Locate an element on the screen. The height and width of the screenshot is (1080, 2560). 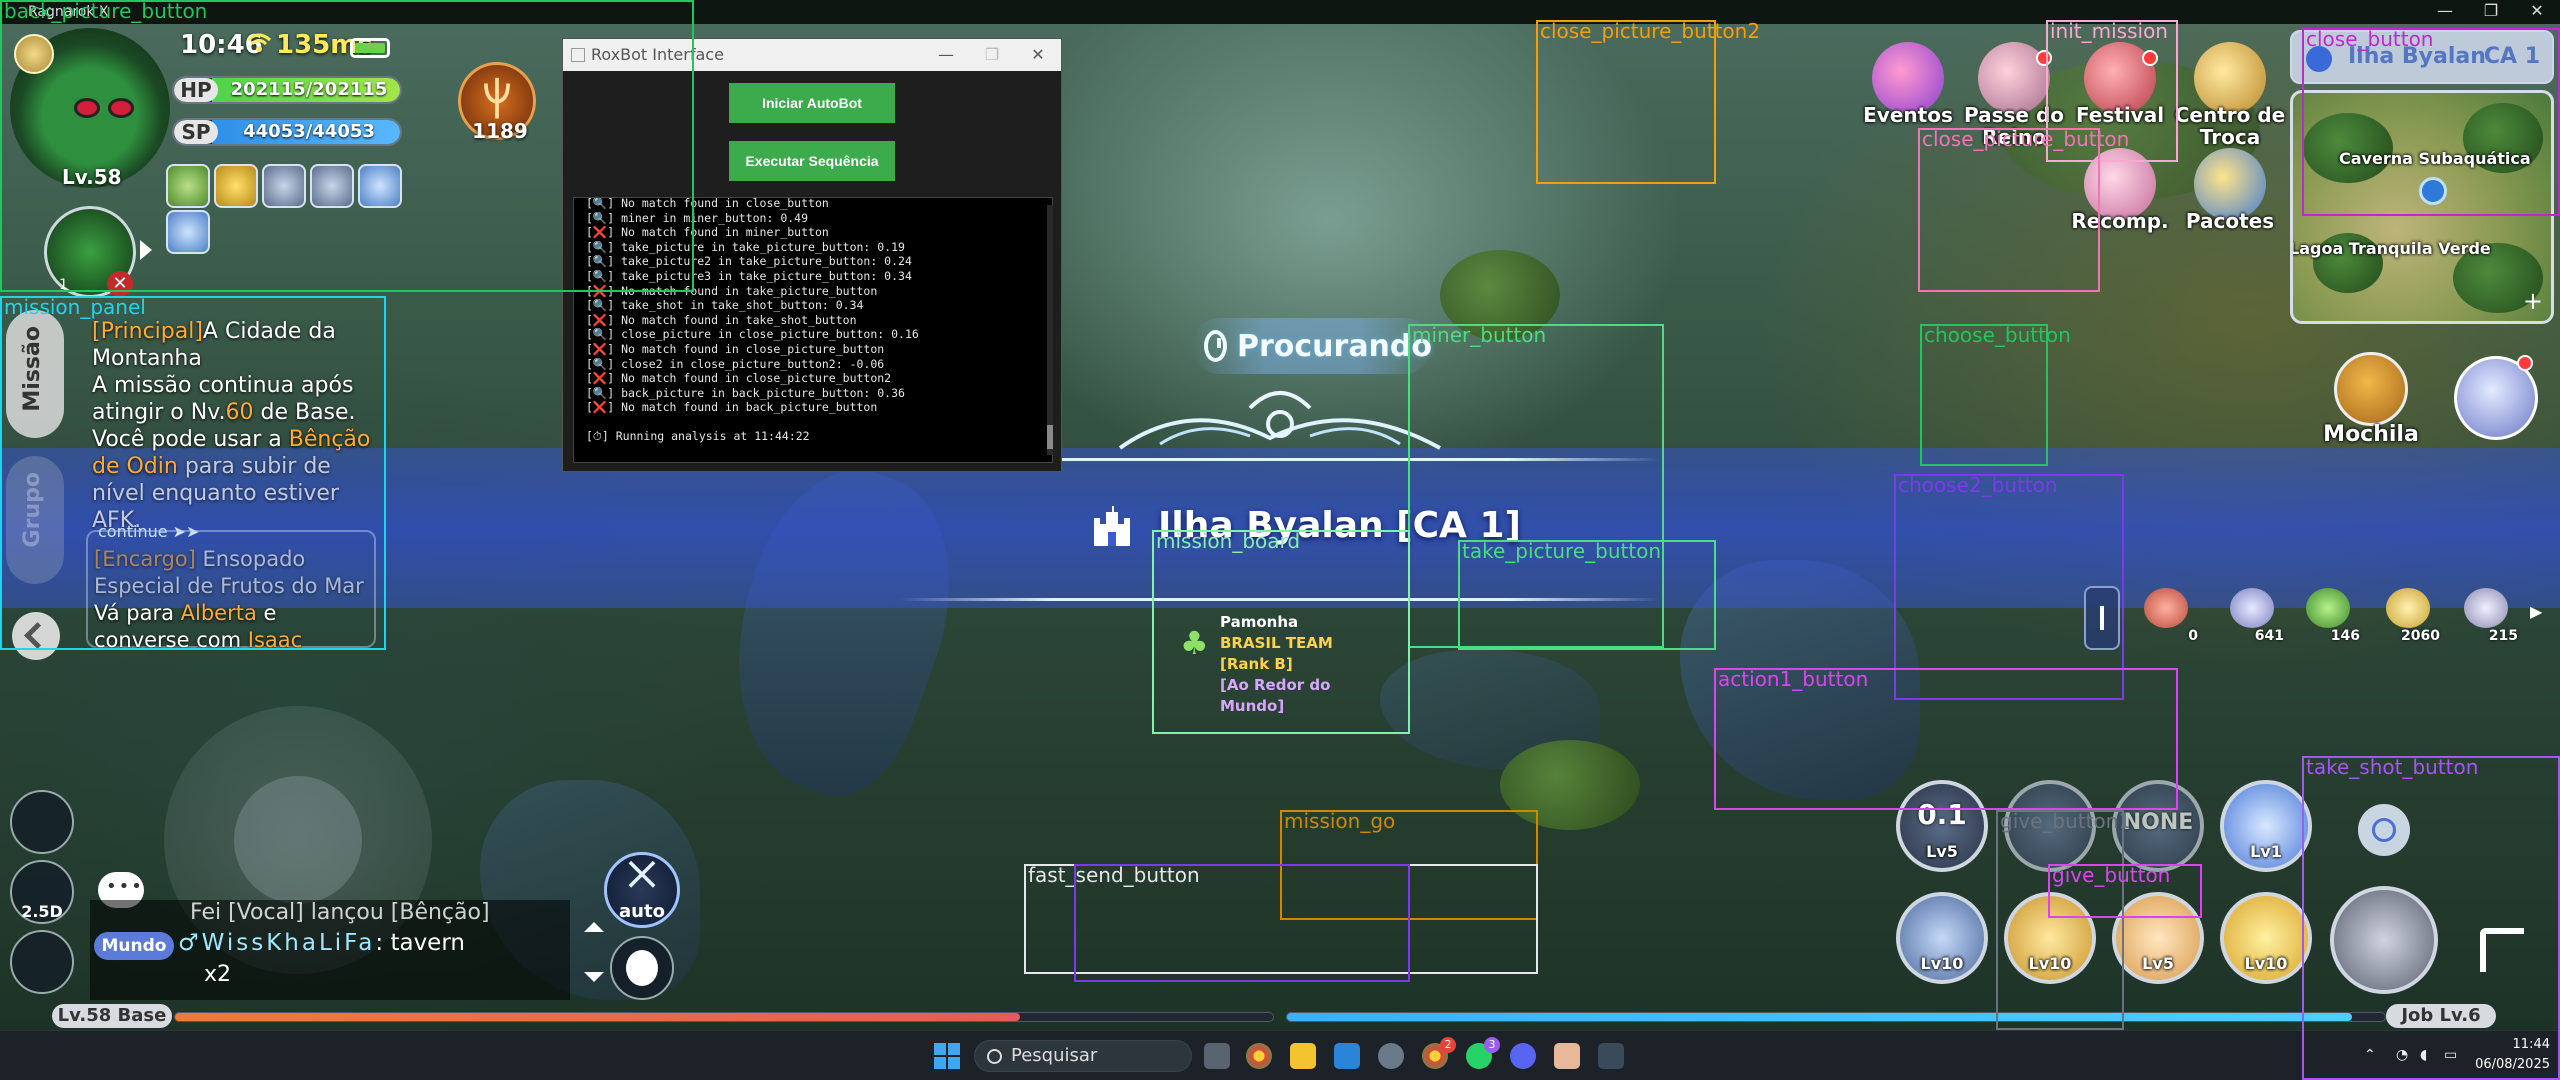
detection-box: give_button is located at coordinates (2125, 891).